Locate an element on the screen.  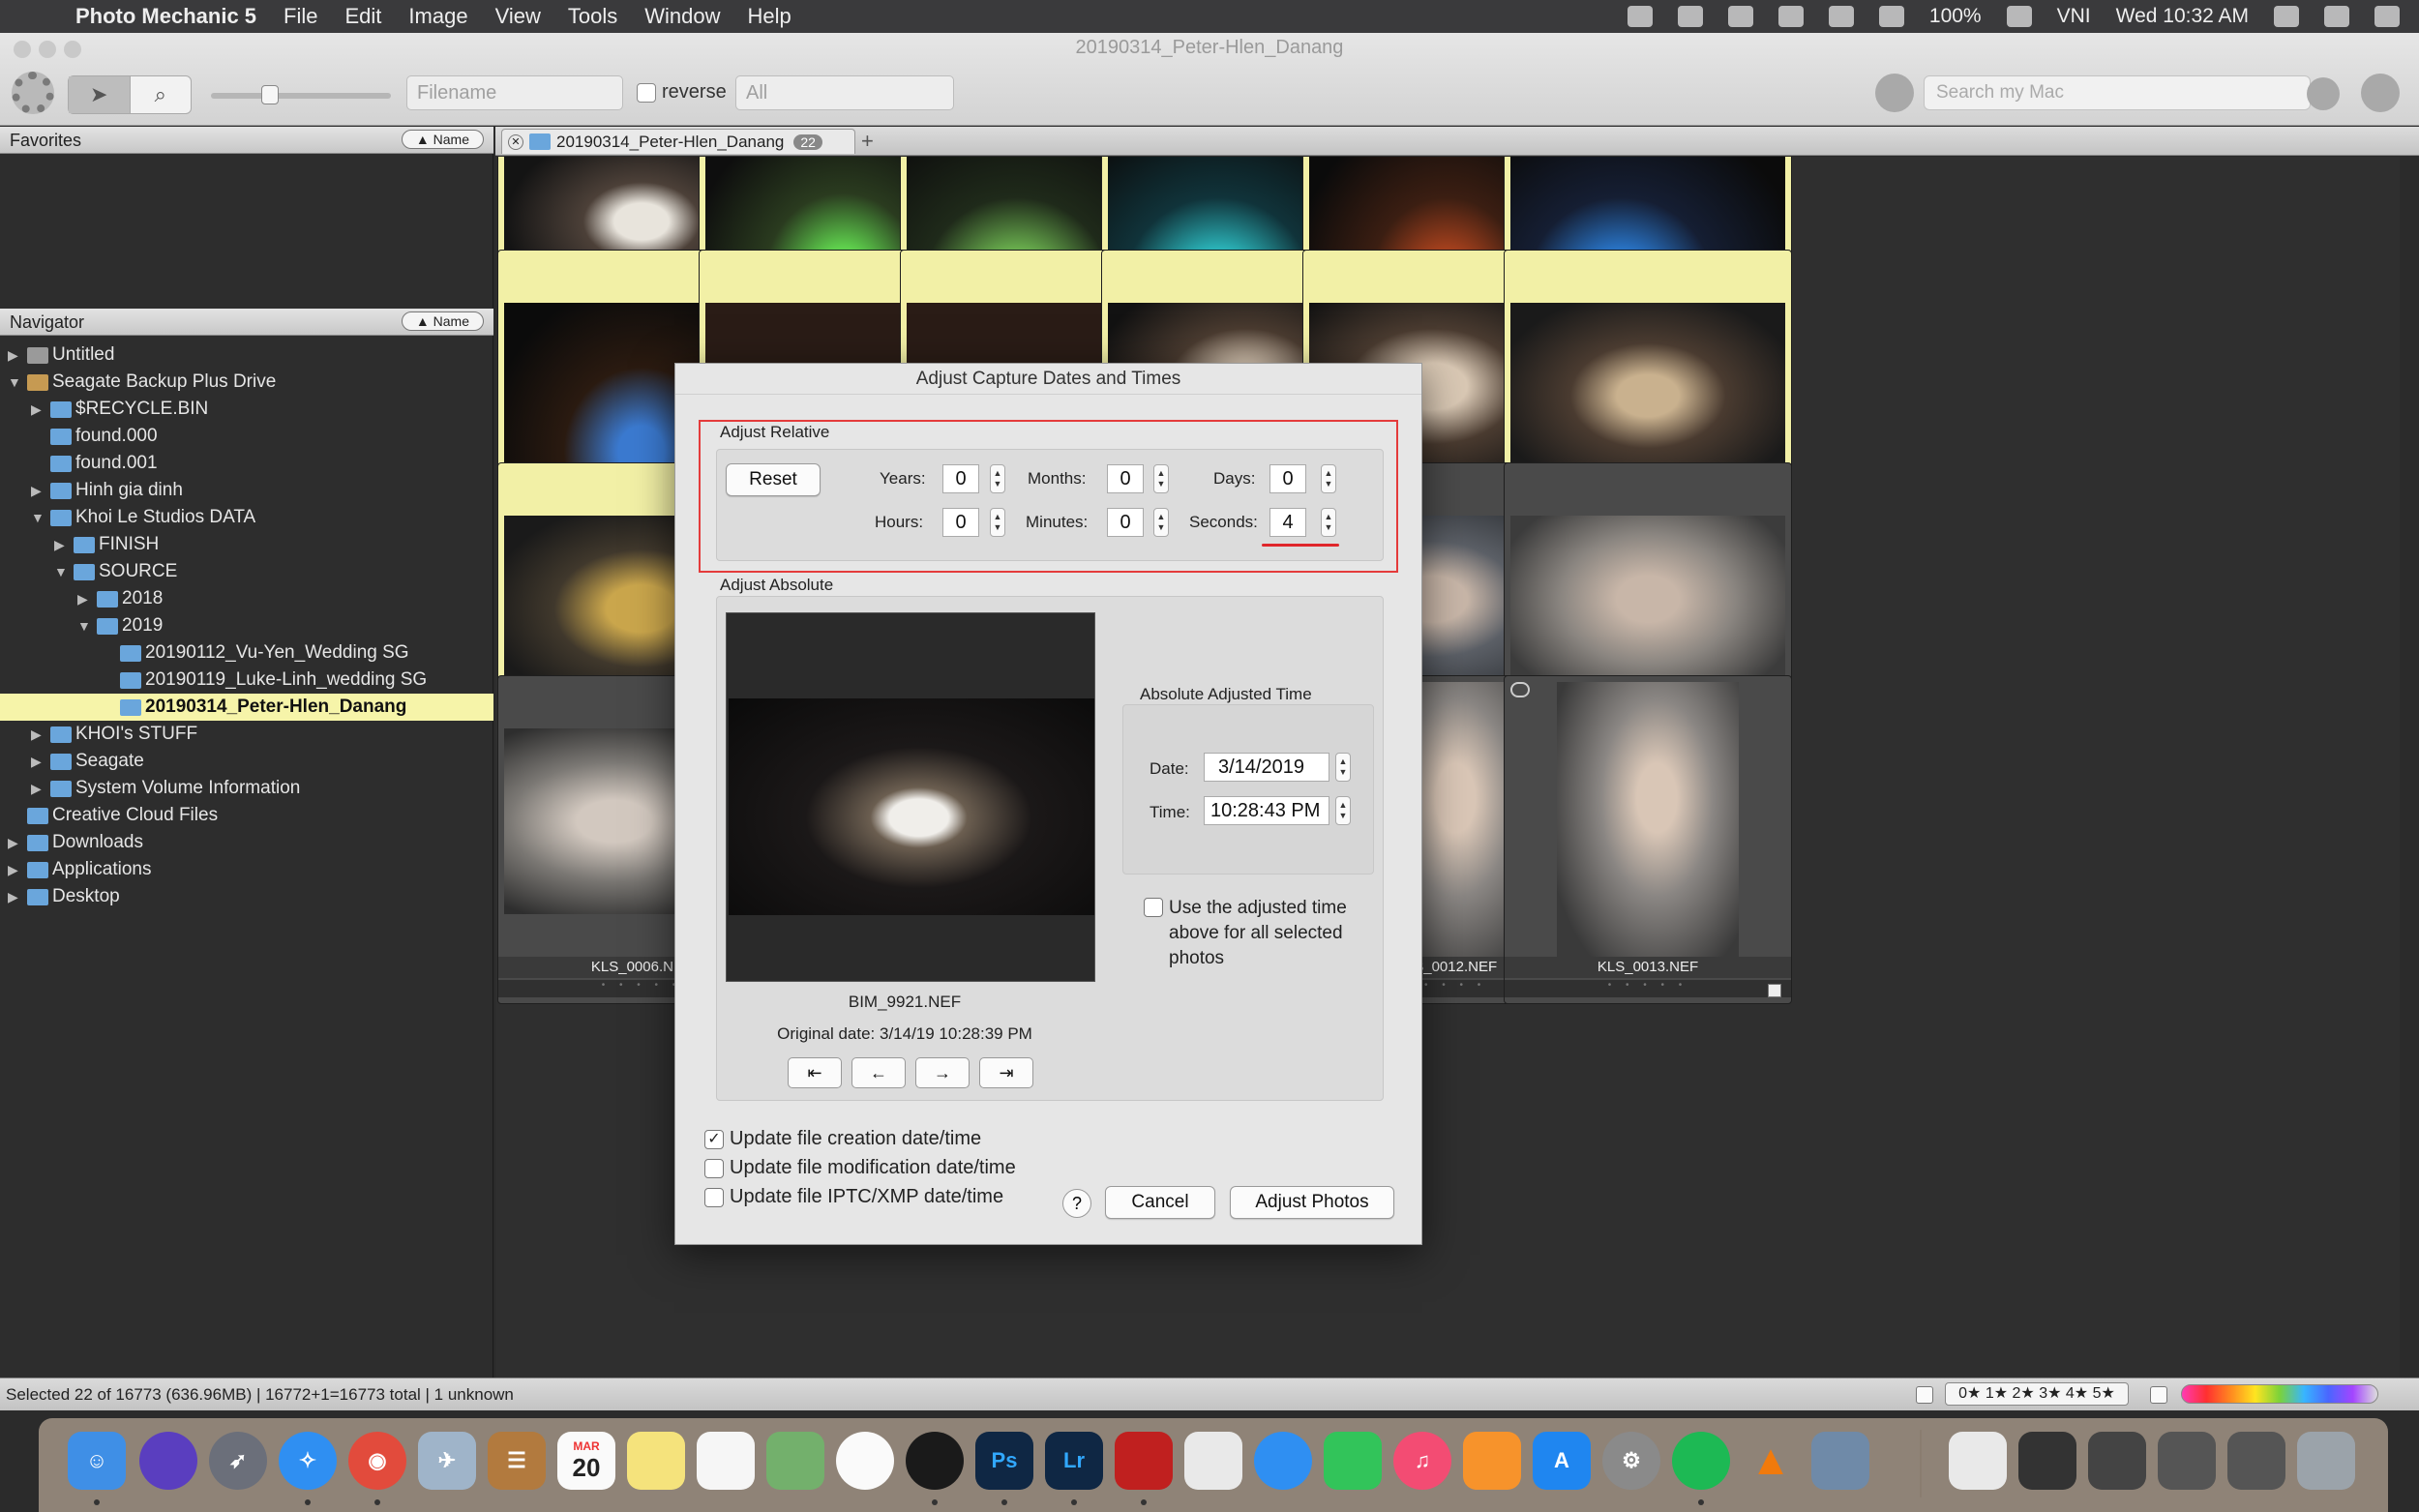
tree-item-found-001: found.001 is located at coordinates (247, 464).